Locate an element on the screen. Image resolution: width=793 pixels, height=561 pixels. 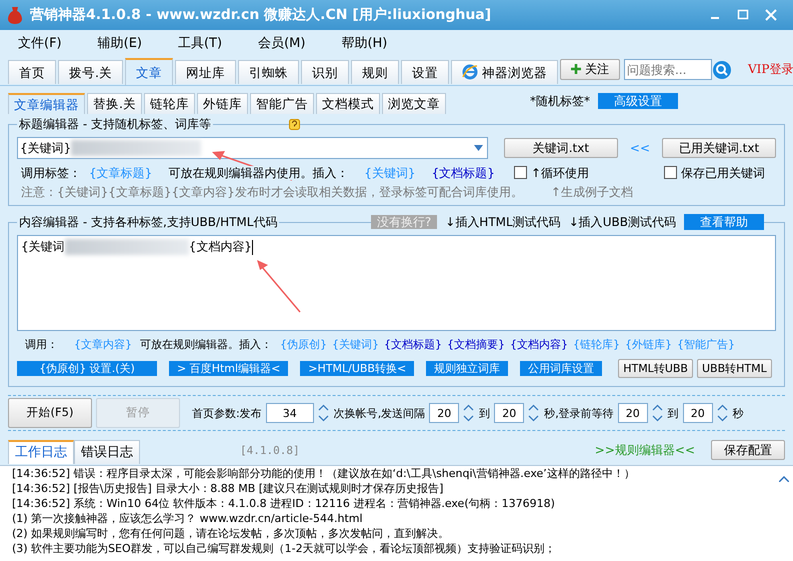
log-line: [14:36:52] 错误：程序目录太深，可能会影响部分功能的使用！（建议放在如‘d:\工具\shenqi\营销神器.exe’这样的路径中！） is located at coordinates (324, 474).